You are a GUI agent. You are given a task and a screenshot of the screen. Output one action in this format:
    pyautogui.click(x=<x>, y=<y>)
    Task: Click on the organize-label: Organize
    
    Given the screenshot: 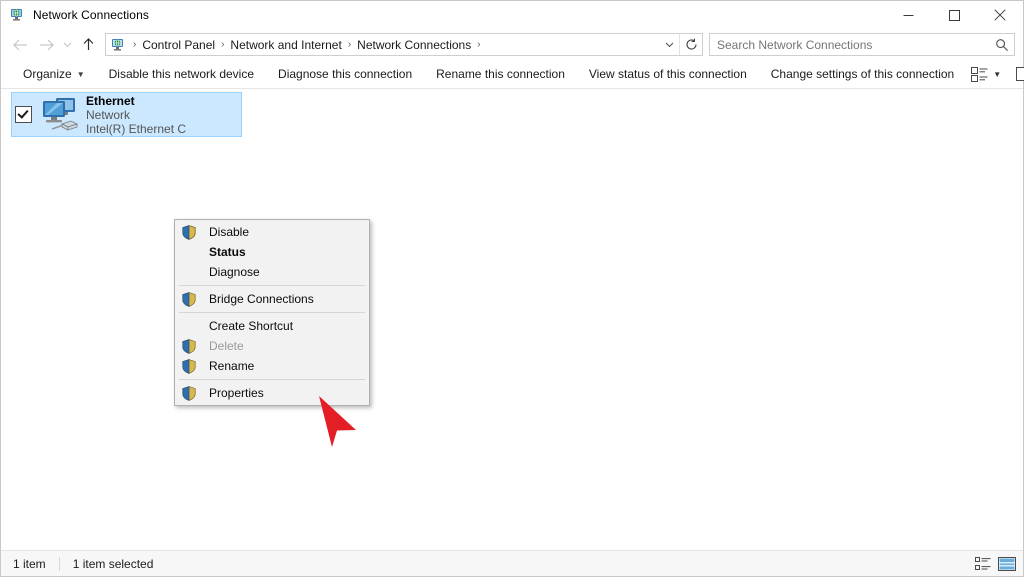 What is the action you would take?
    pyautogui.click(x=47, y=74)
    